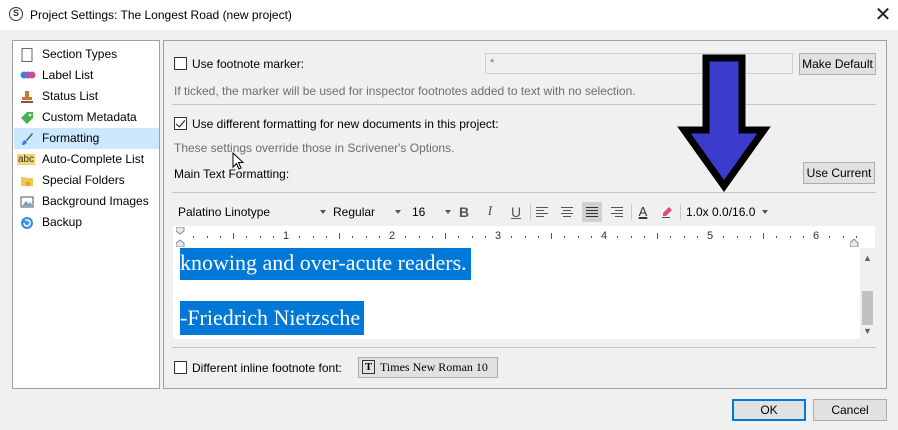 The width and height of the screenshot is (898, 430). What do you see at coordinates (617, 212) in the screenshot?
I see `align-right-button` at bounding box center [617, 212].